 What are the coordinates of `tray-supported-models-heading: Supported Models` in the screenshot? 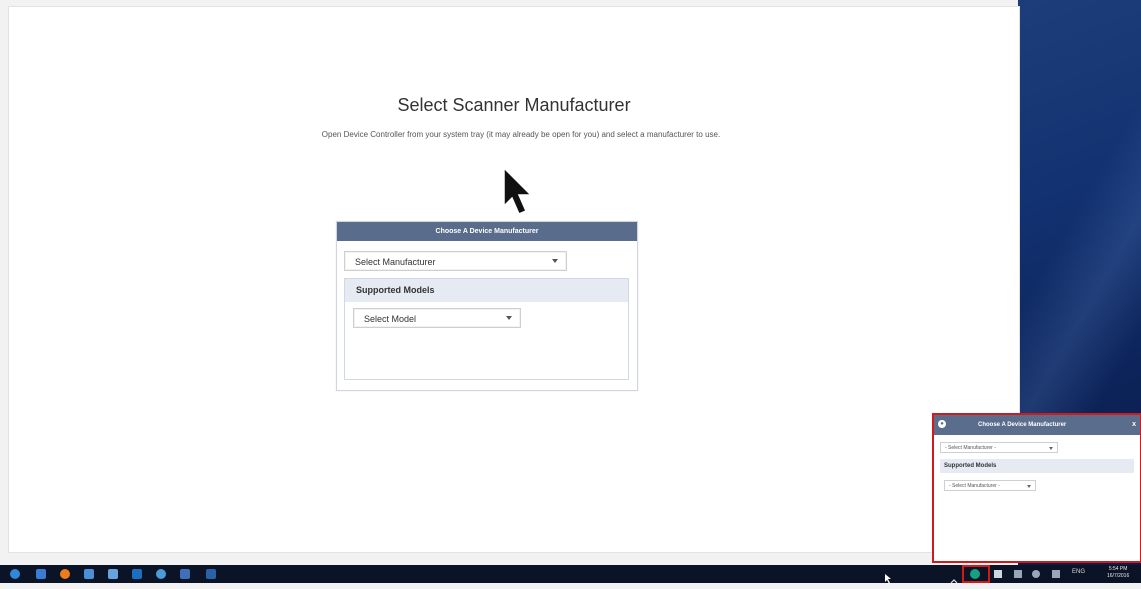 It's located at (1037, 466).